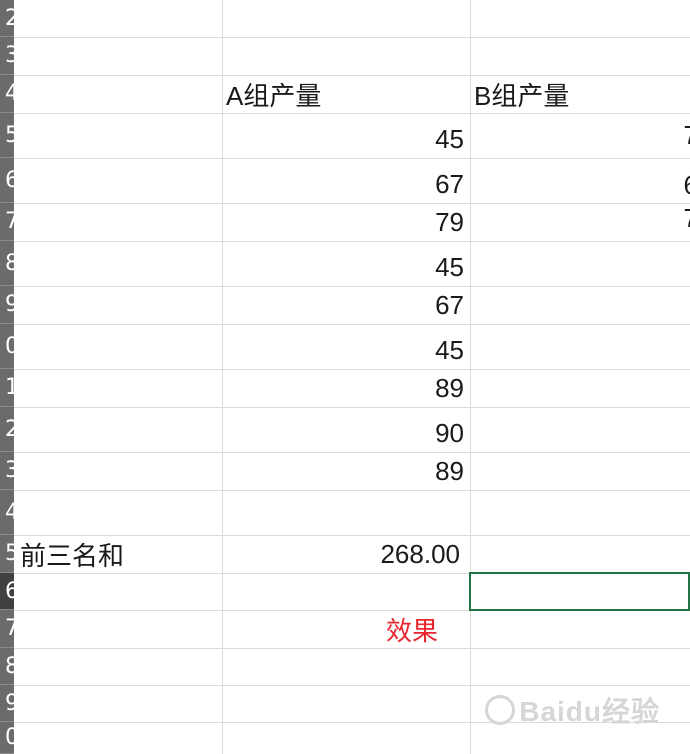 This screenshot has width=690, height=754. I want to click on paw-logo-icon, so click(500, 710).